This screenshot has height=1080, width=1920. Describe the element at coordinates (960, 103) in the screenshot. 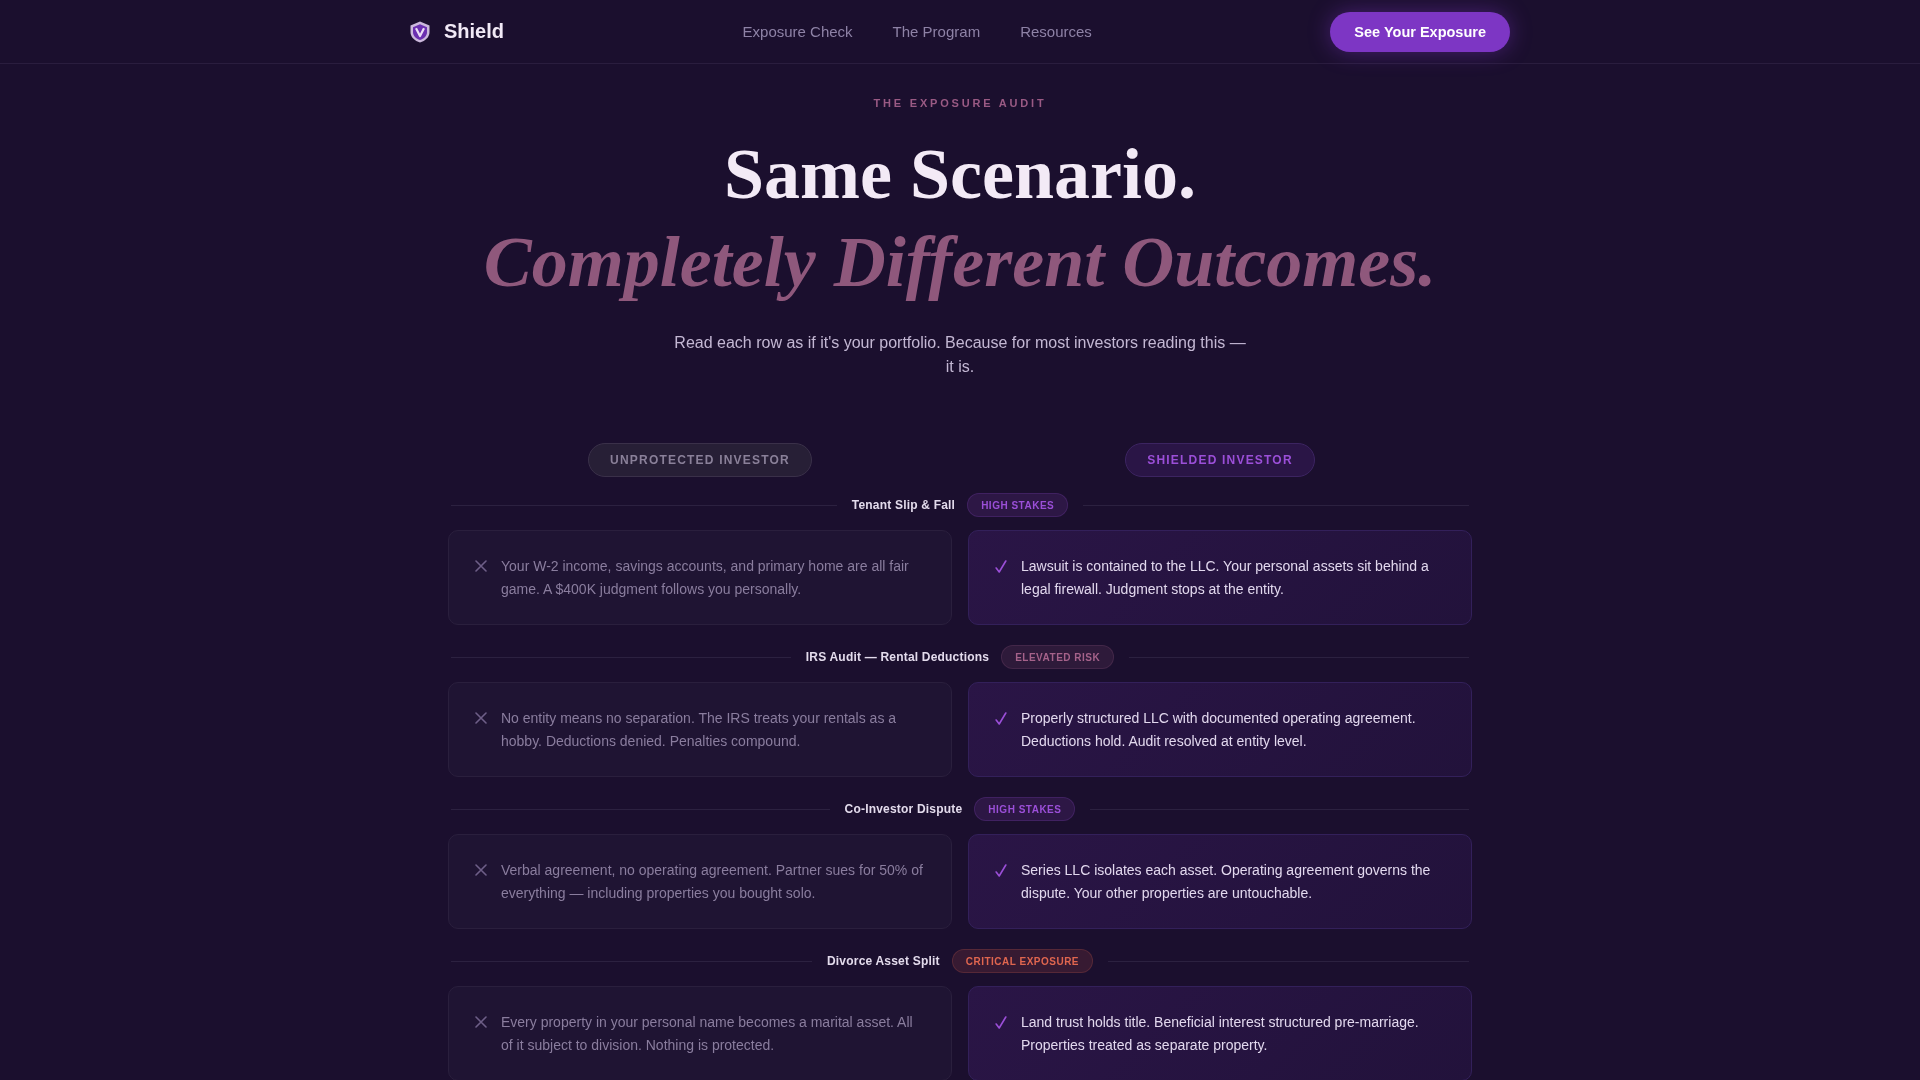

I see `eyebrow-label: THE EXPOSURE AUDIT` at that location.